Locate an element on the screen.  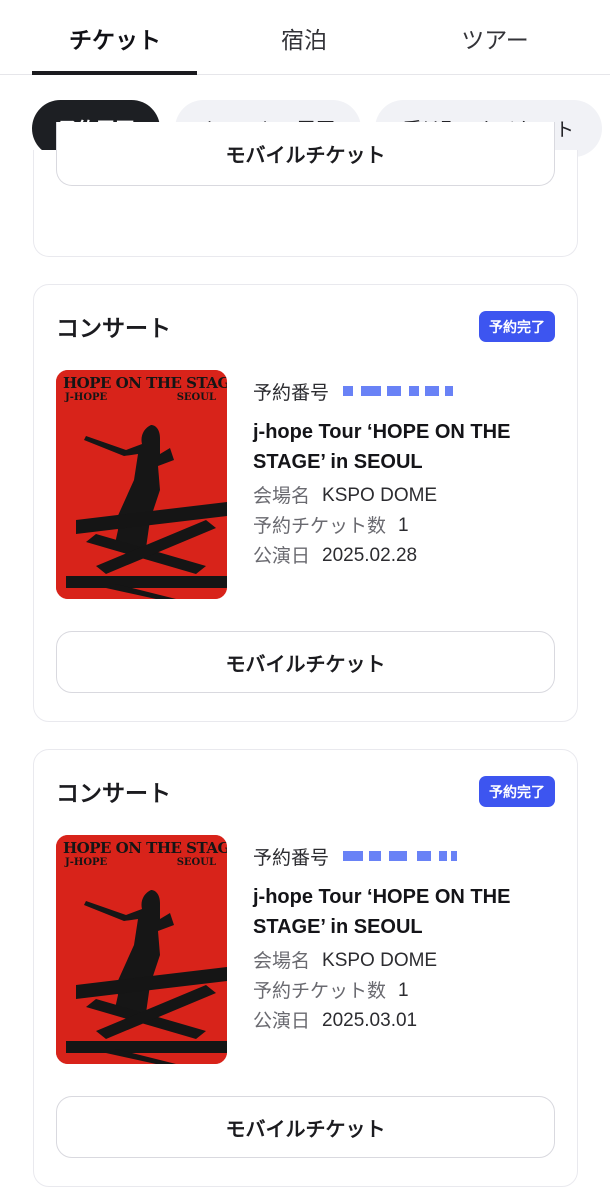
date-row: 公演日 2025.02.28 is located at coordinates (408, 556).